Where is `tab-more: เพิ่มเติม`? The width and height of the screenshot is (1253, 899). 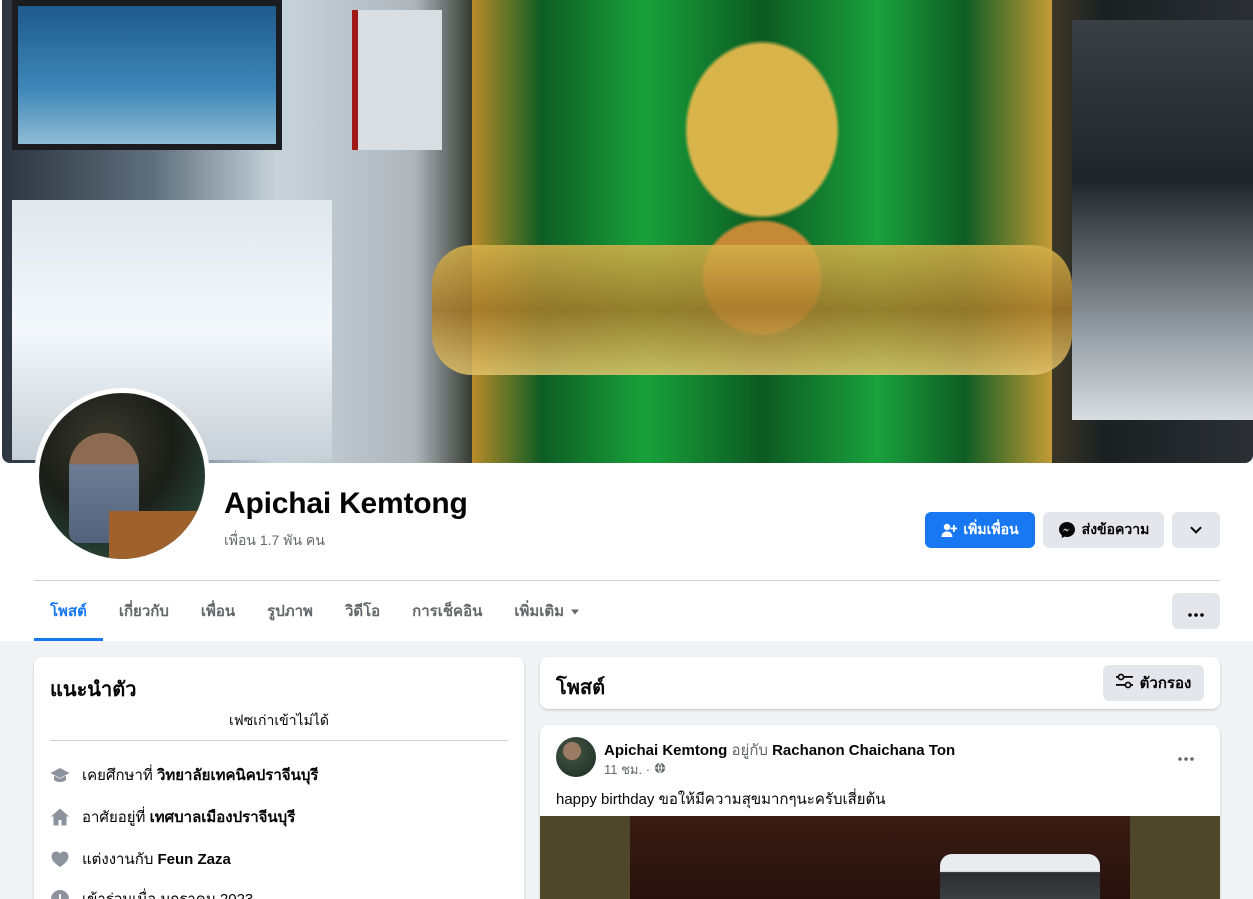
tab-more: เพิ่มเติม is located at coordinates (547, 611).